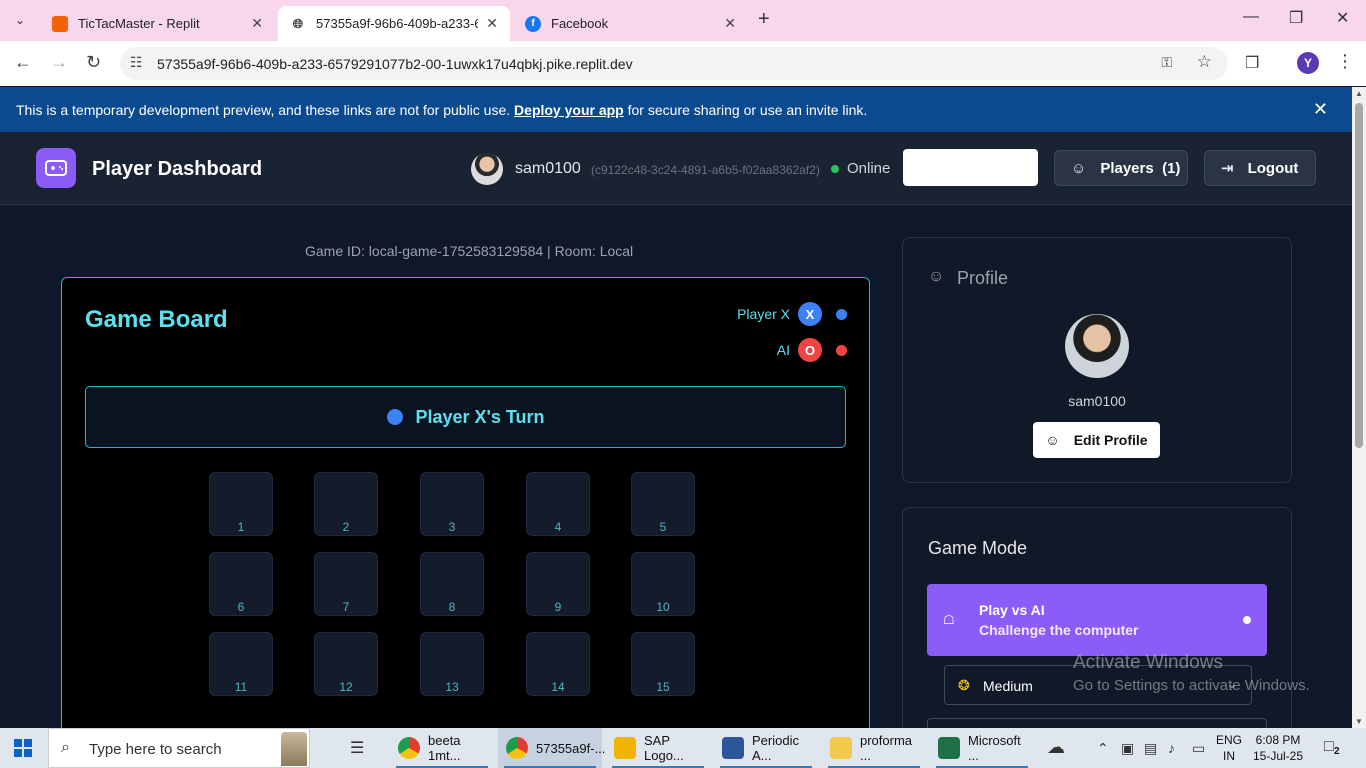 This screenshot has width=1366, height=768. I want to click on bookmark-star-icon: ☆, so click(1204, 62).